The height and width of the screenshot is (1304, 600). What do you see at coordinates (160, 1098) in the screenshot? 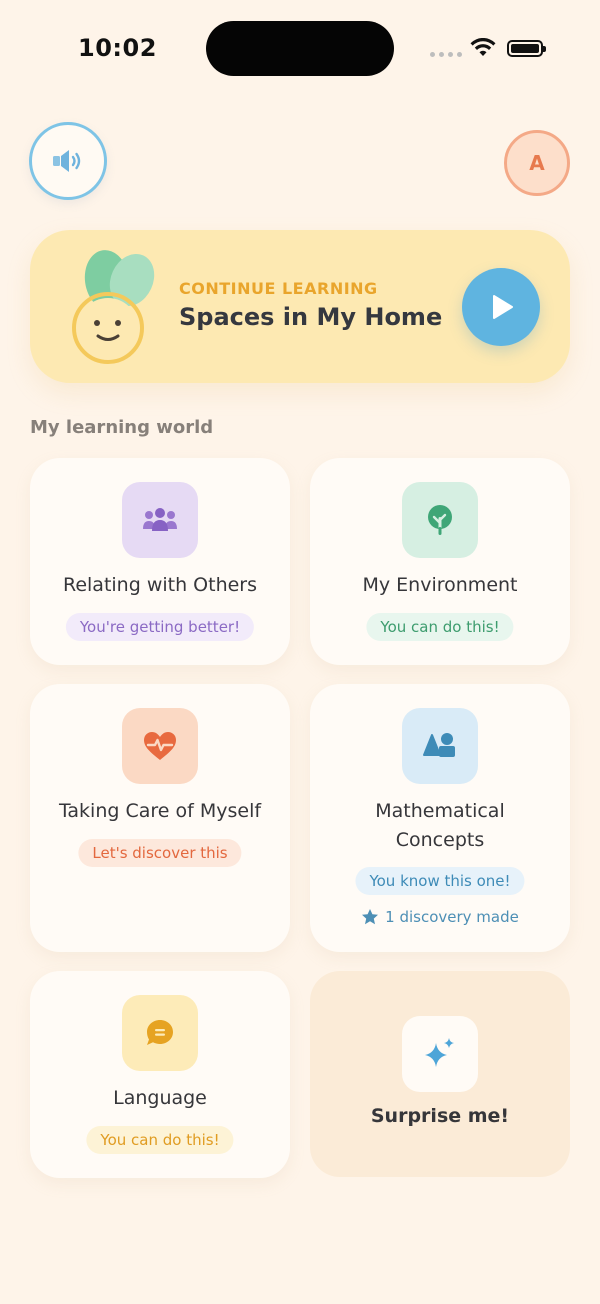
I see `card-title: Language` at bounding box center [160, 1098].